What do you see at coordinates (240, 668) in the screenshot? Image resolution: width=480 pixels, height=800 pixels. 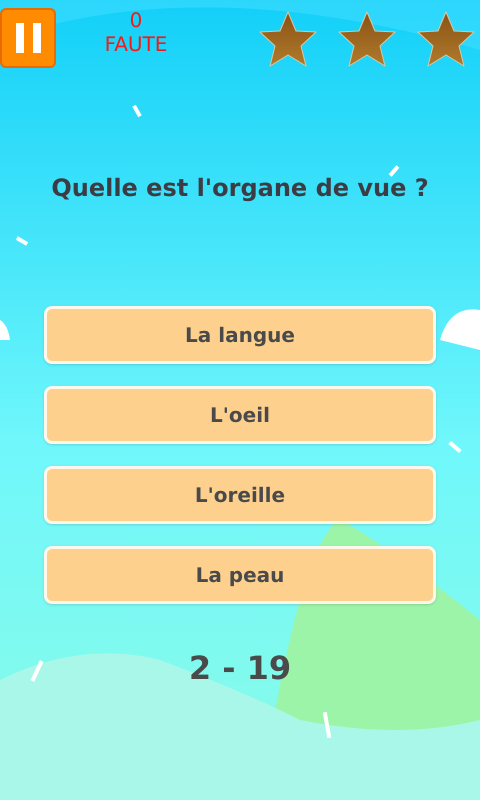 I see `progress-counter: 2 - 19` at bounding box center [240, 668].